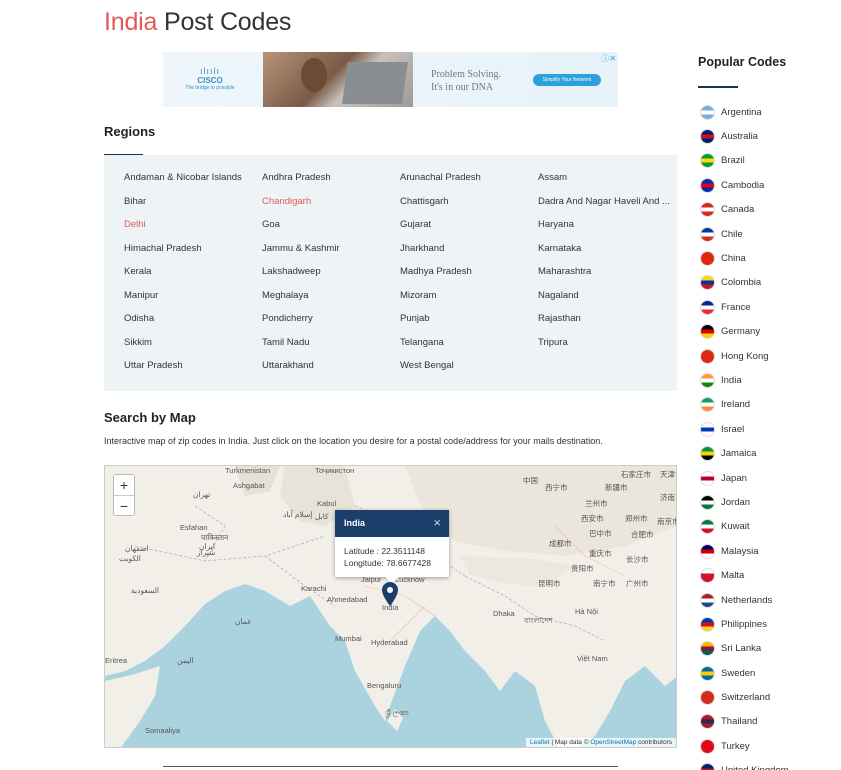 Image resolution: width=841 pixels, height=770 pixels. What do you see at coordinates (770, 210) in the screenshot?
I see `country-item: Canada` at bounding box center [770, 210].